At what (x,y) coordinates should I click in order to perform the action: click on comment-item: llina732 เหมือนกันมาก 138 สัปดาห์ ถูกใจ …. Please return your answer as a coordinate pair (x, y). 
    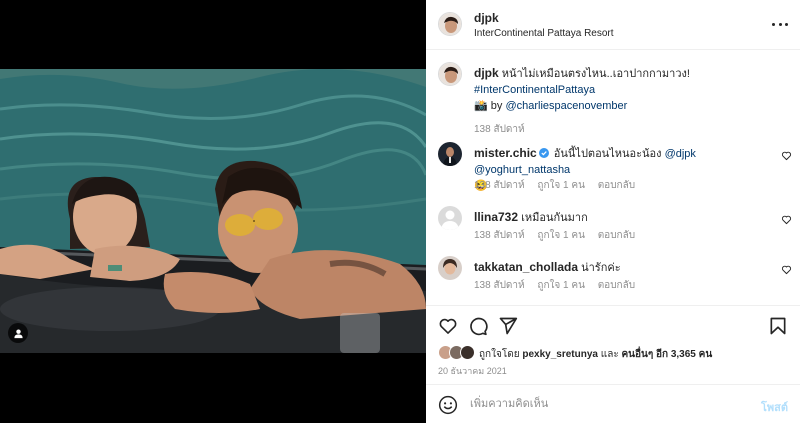
    Looking at the image, I should click on (615, 226).